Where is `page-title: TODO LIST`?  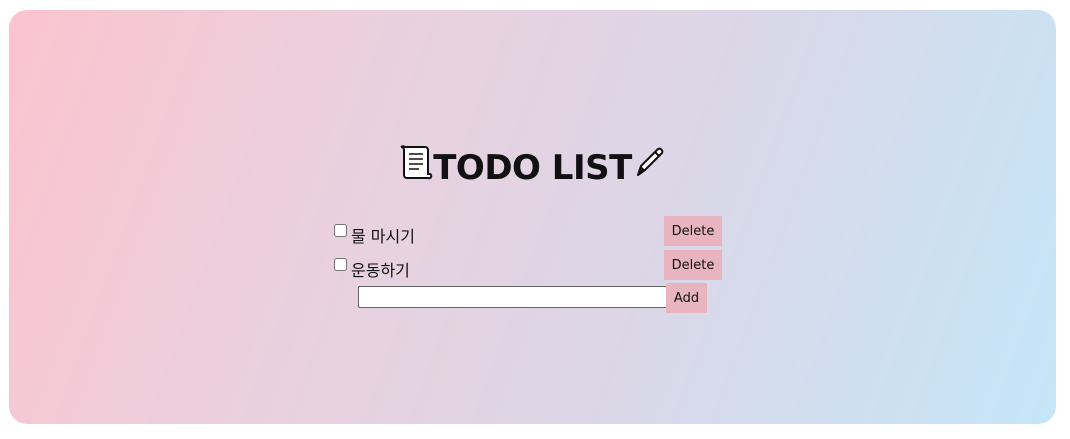 page-title: TODO LIST is located at coordinates (532, 167).